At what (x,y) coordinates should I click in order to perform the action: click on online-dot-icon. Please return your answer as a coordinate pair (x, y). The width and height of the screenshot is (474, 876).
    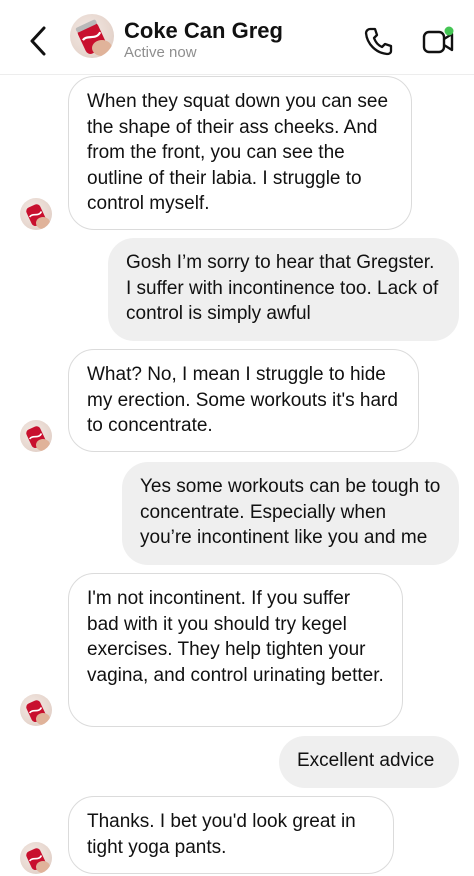
    Looking at the image, I should click on (449, 31).